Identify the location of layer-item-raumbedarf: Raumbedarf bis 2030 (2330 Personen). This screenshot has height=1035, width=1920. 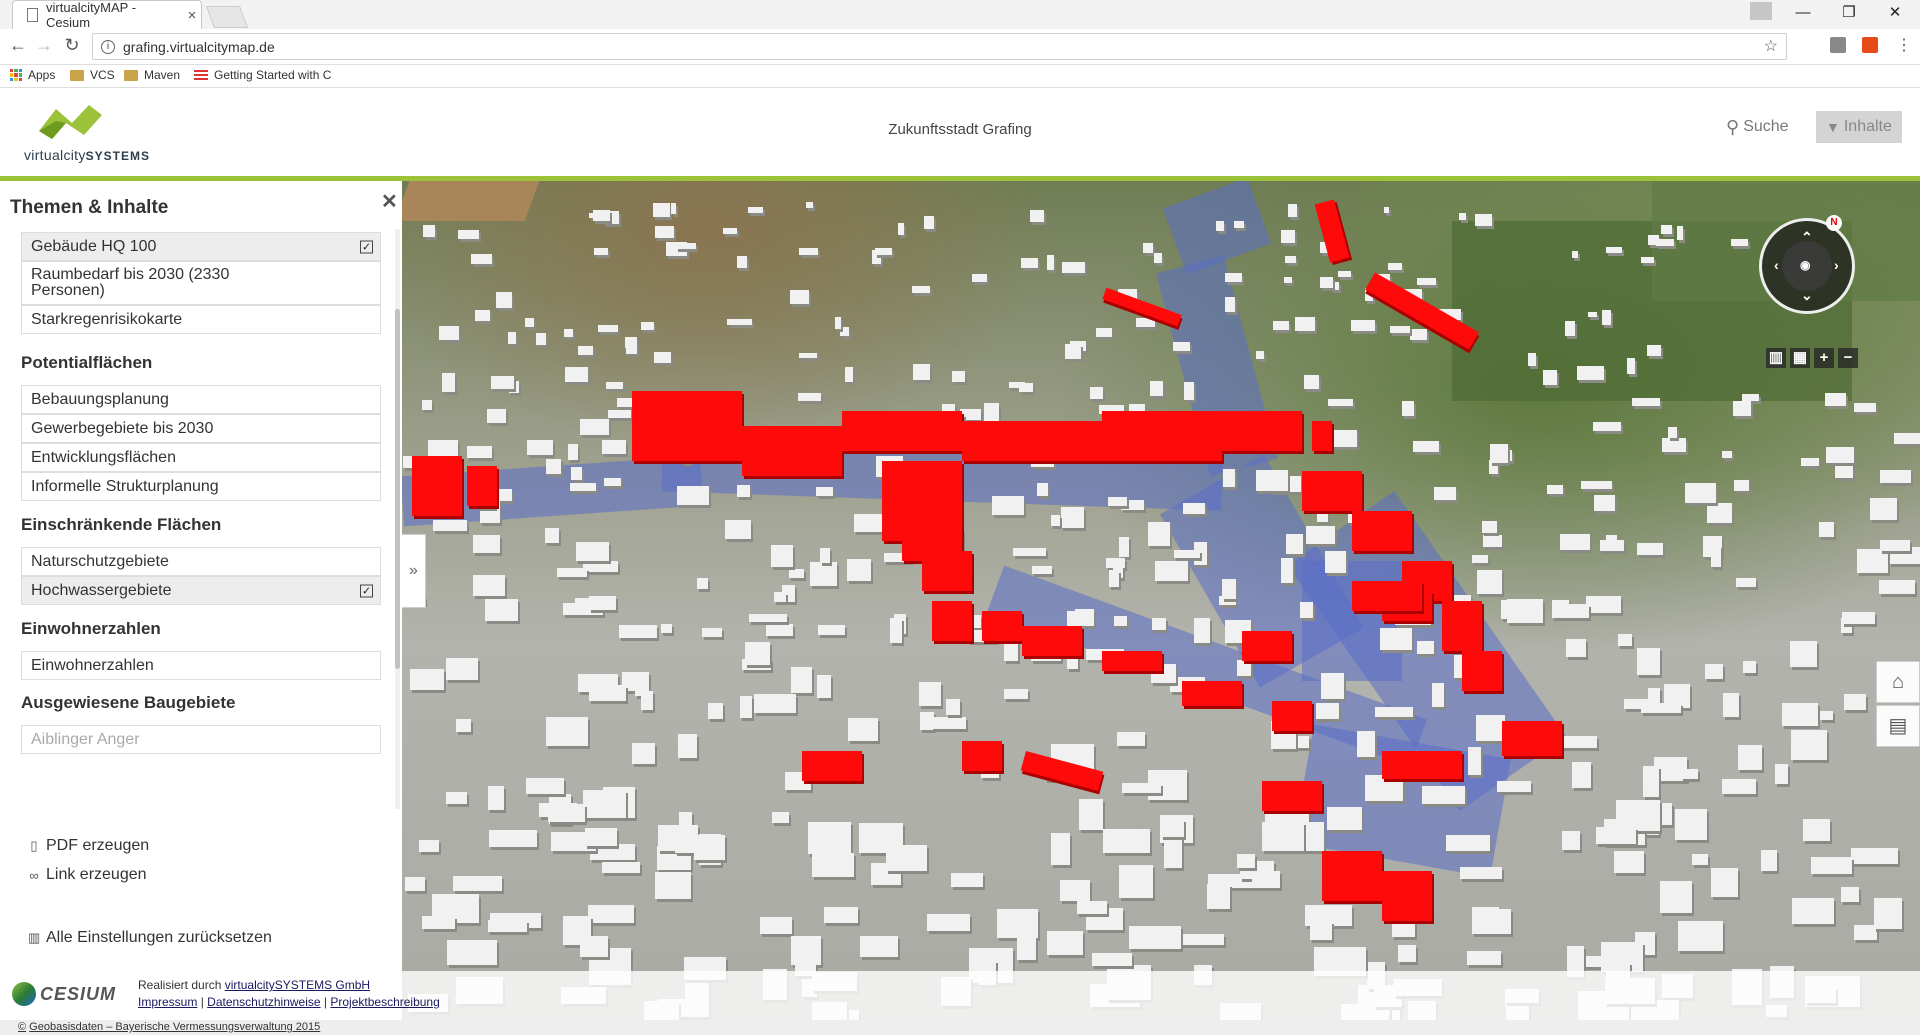
(201, 283).